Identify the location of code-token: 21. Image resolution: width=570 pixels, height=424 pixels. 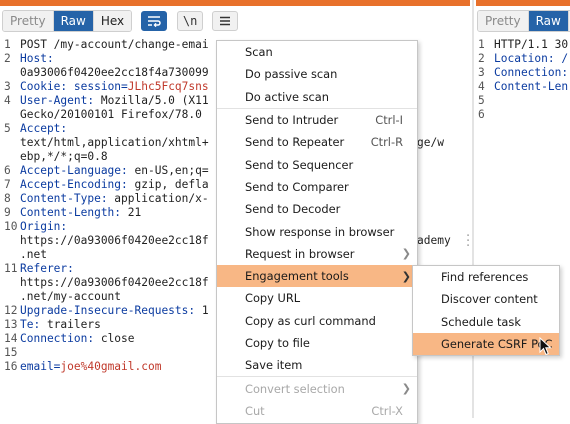
(134, 212).